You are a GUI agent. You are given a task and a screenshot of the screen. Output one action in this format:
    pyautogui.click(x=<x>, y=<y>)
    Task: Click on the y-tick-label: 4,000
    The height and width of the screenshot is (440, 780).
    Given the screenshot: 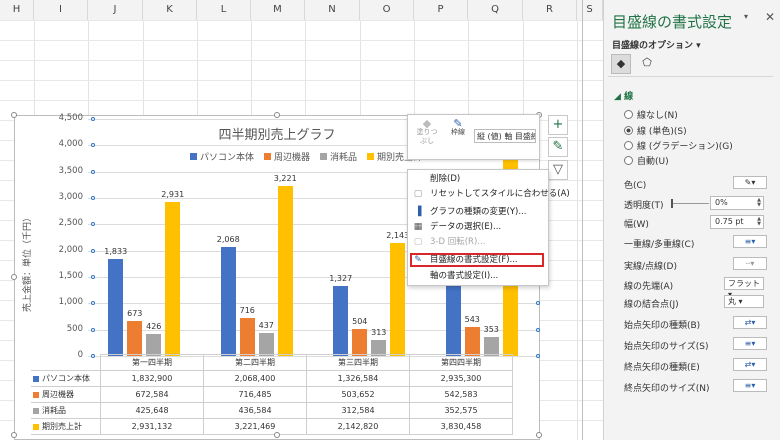 What is the action you would take?
    pyautogui.click(x=70, y=144)
    